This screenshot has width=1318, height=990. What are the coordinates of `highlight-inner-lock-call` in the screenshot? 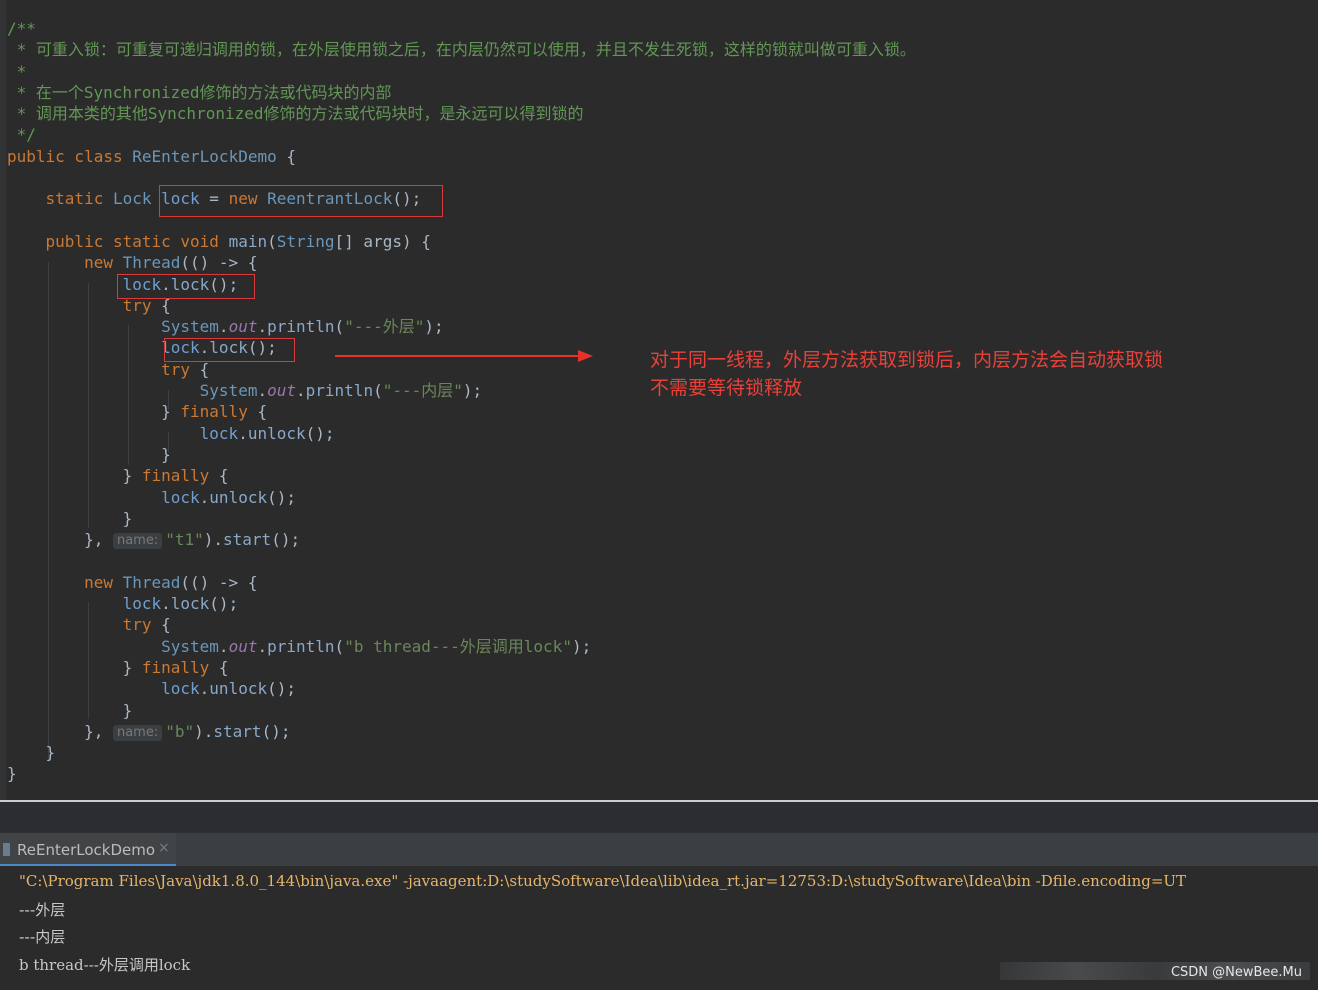 It's located at (229, 350).